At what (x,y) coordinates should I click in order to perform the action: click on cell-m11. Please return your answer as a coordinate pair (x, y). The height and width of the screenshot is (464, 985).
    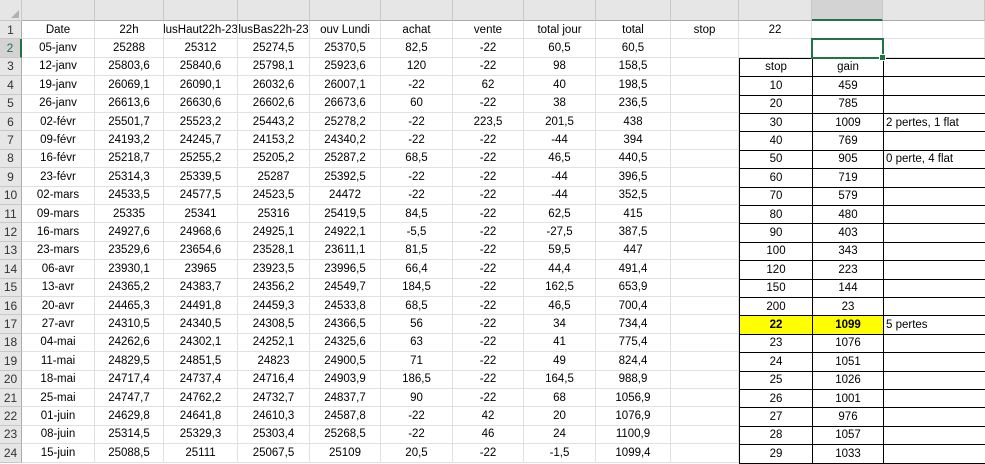
    Looking at the image, I should click on (934, 215).